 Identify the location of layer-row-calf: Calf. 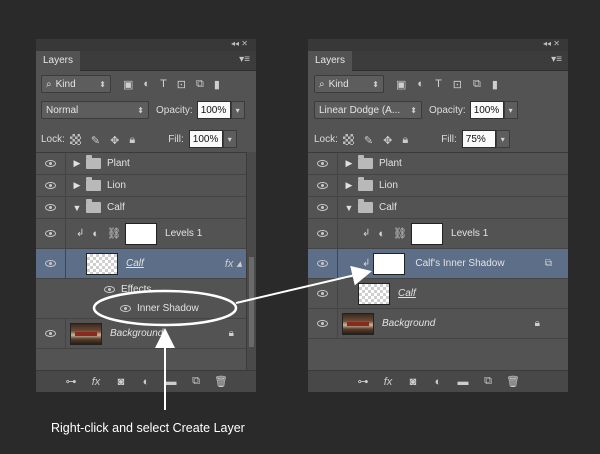
(438, 294).